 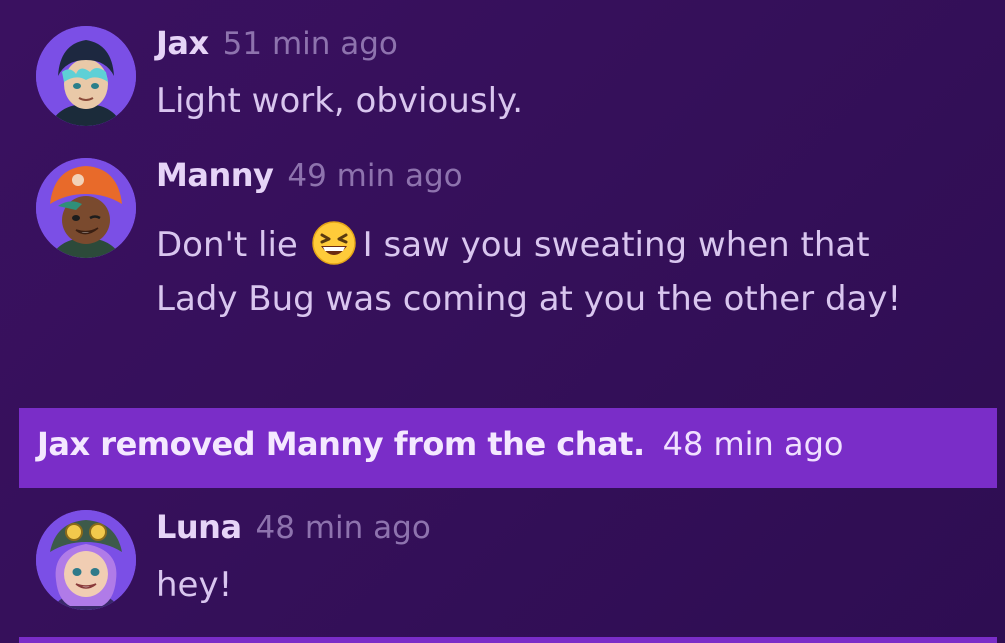 I want to click on message-text-part: Don't lie, so click(x=227, y=245).